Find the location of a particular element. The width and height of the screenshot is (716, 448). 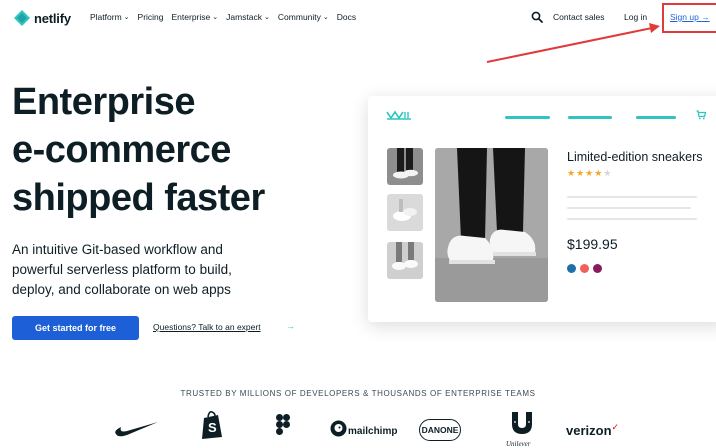

menu-item-docs: Docs is located at coordinates (346, 17).